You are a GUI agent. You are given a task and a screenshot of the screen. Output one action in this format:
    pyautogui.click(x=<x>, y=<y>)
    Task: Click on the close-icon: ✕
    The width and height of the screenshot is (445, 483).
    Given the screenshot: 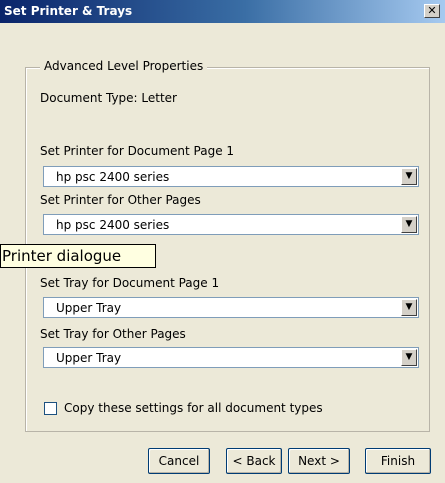 What is the action you would take?
    pyautogui.click(x=432, y=11)
    